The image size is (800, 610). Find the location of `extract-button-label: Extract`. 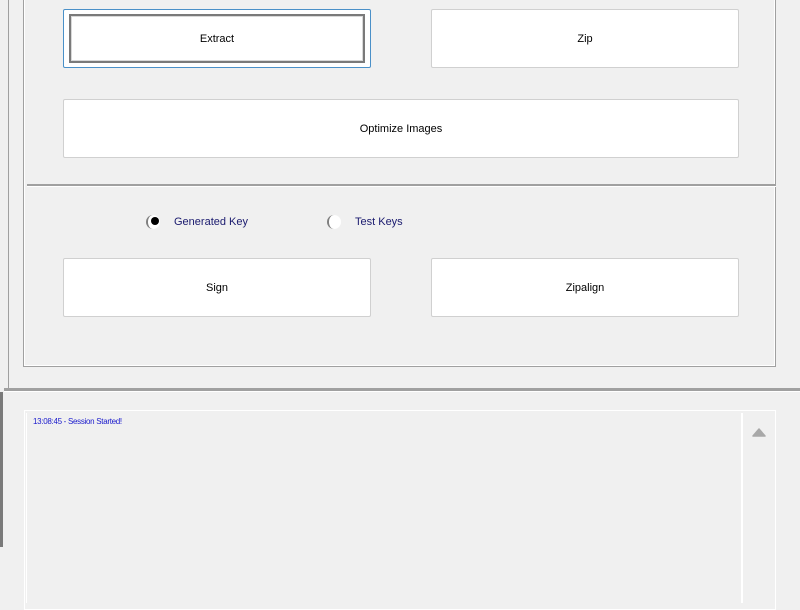

extract-button-label: Extract is located at coordinates (217, 38).